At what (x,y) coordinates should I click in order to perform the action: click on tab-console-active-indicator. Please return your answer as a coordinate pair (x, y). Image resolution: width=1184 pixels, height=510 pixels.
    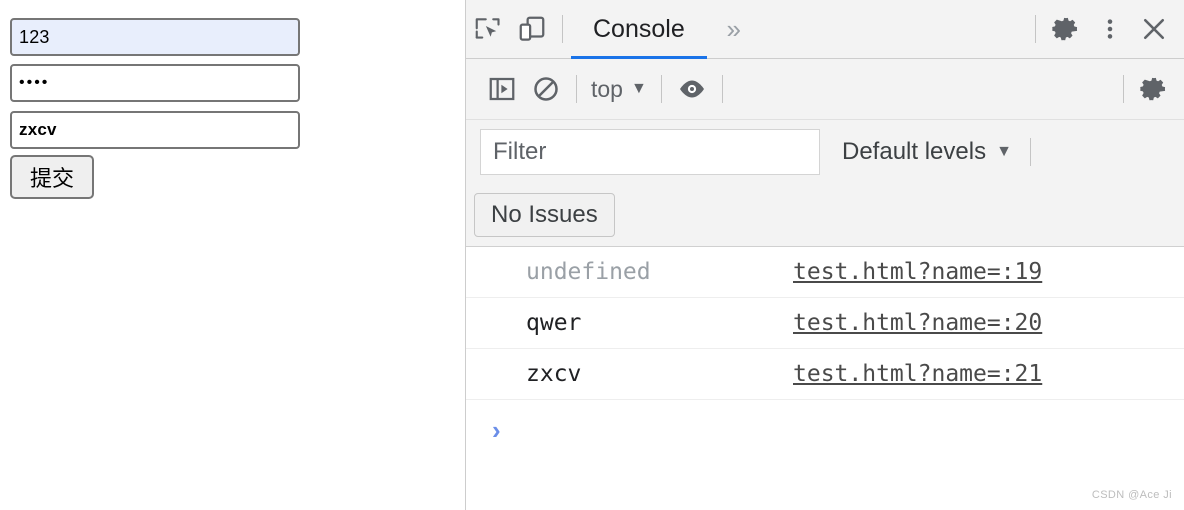
    Looking at the image, I should click on (639, 57).